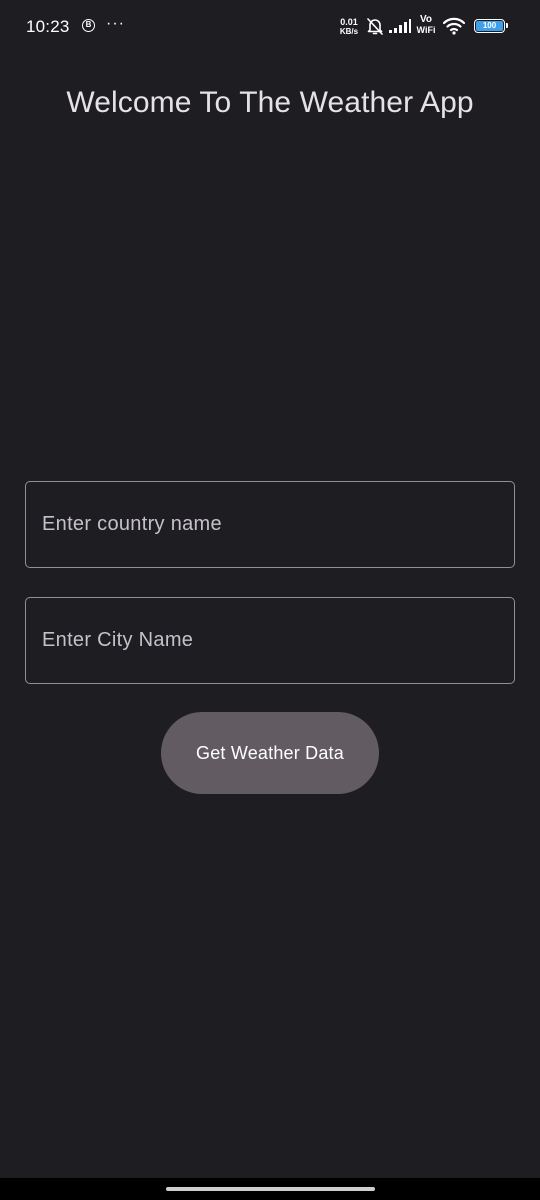  Describe the element at coordinates (400, 26) in the screenshot. I see `signal-icon` at that location.